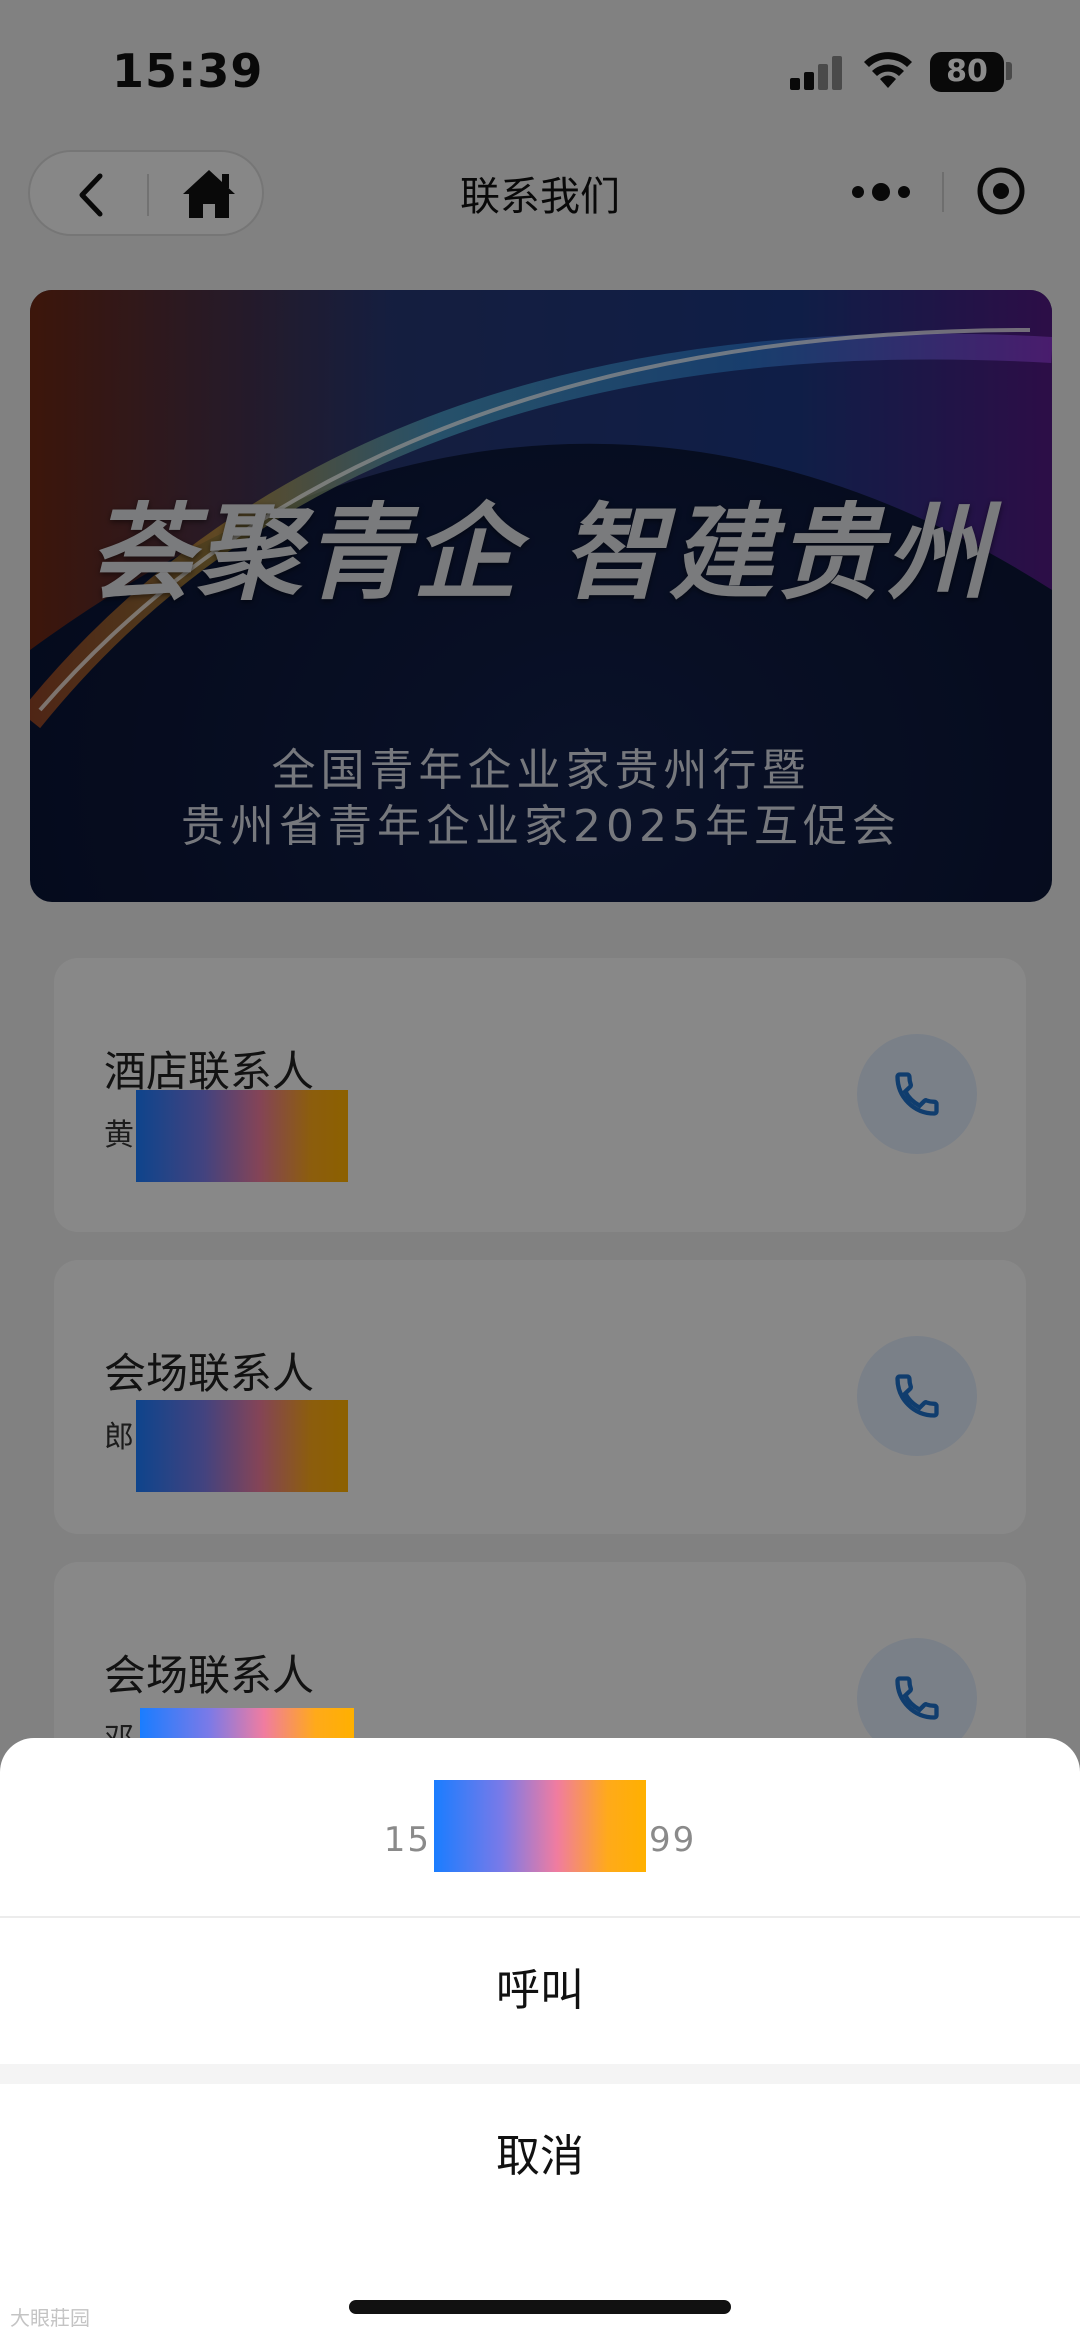 Image resolution: width=1080 pixels, height=2337 pixels. I want to click on phone-number-prefix: 15, so click(407, 1840).